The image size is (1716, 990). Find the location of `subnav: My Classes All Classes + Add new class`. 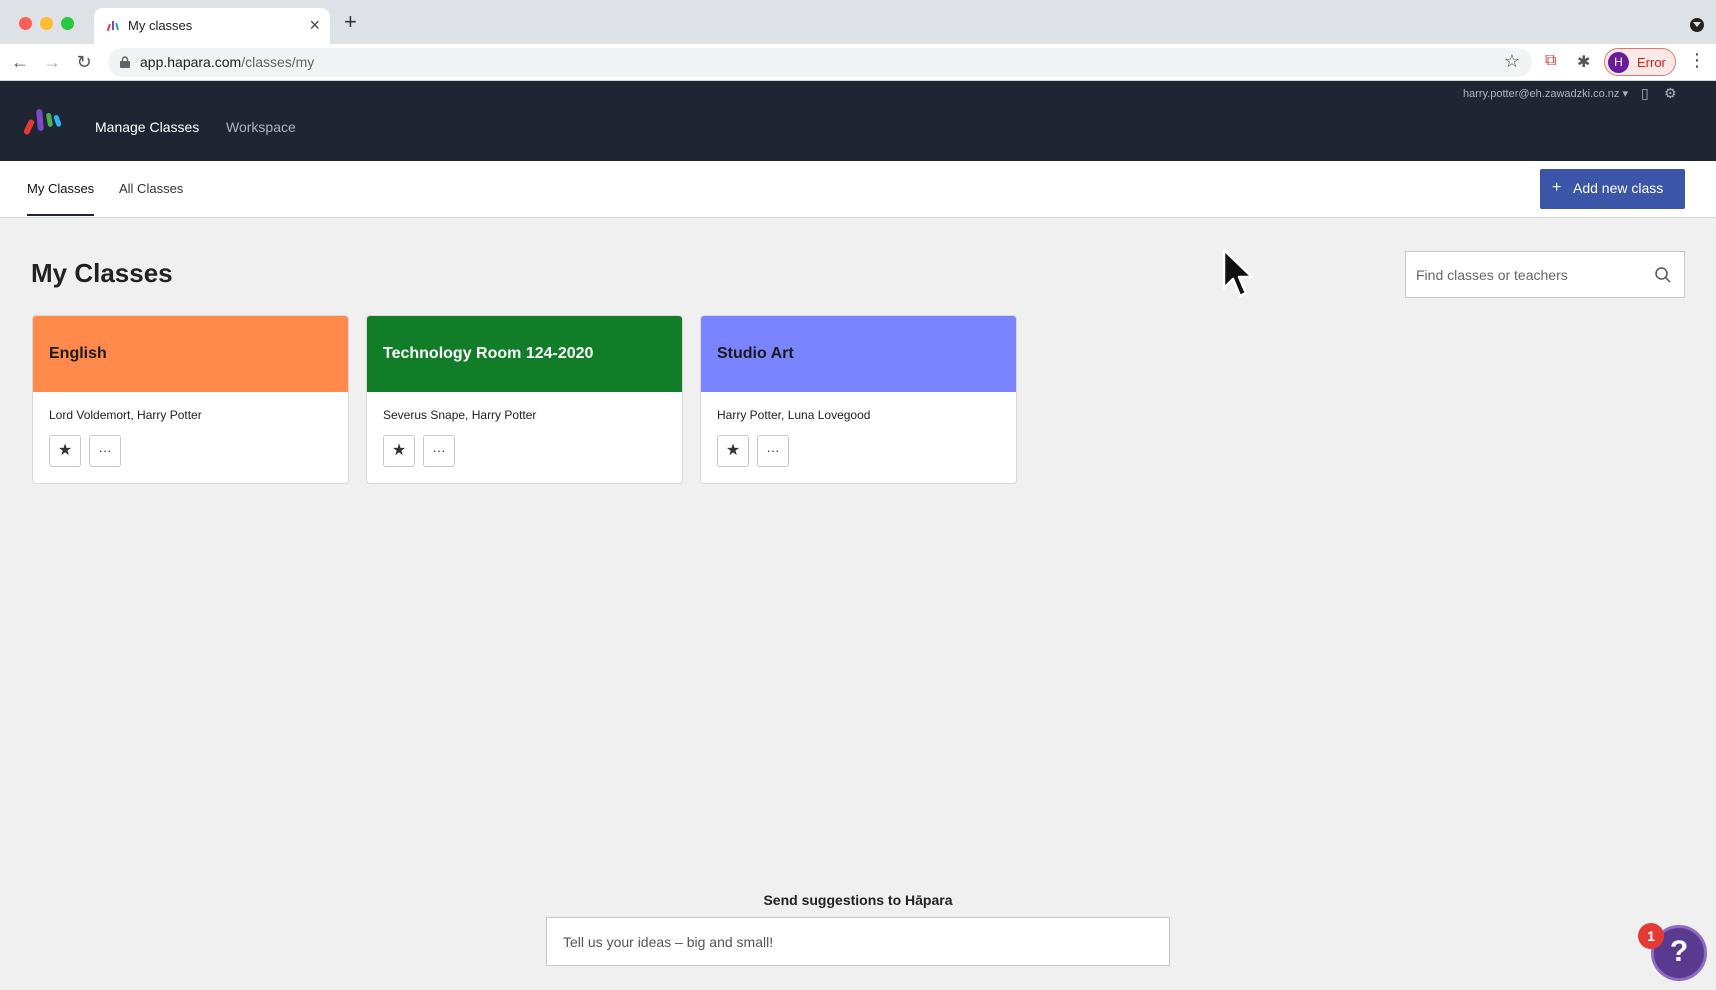

subnav: My Classes All Classes + Add new class is located at coordinates (858, 189).